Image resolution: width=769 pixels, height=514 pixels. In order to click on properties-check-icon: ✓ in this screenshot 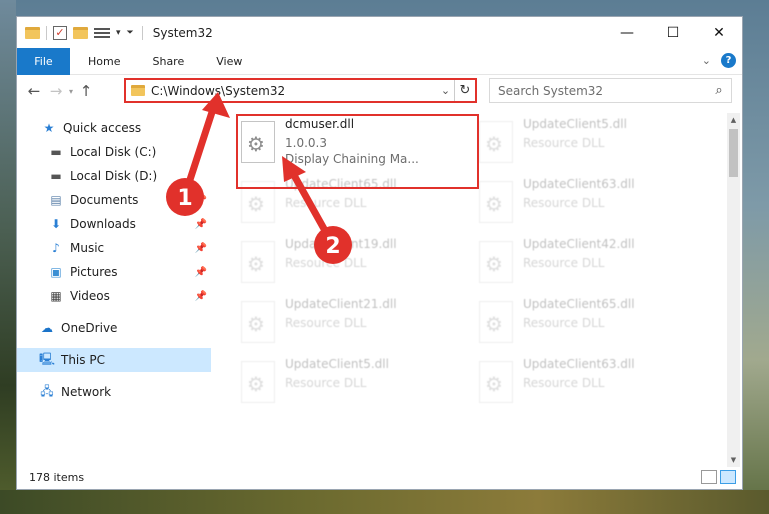, I will do `click(60, 32)`.